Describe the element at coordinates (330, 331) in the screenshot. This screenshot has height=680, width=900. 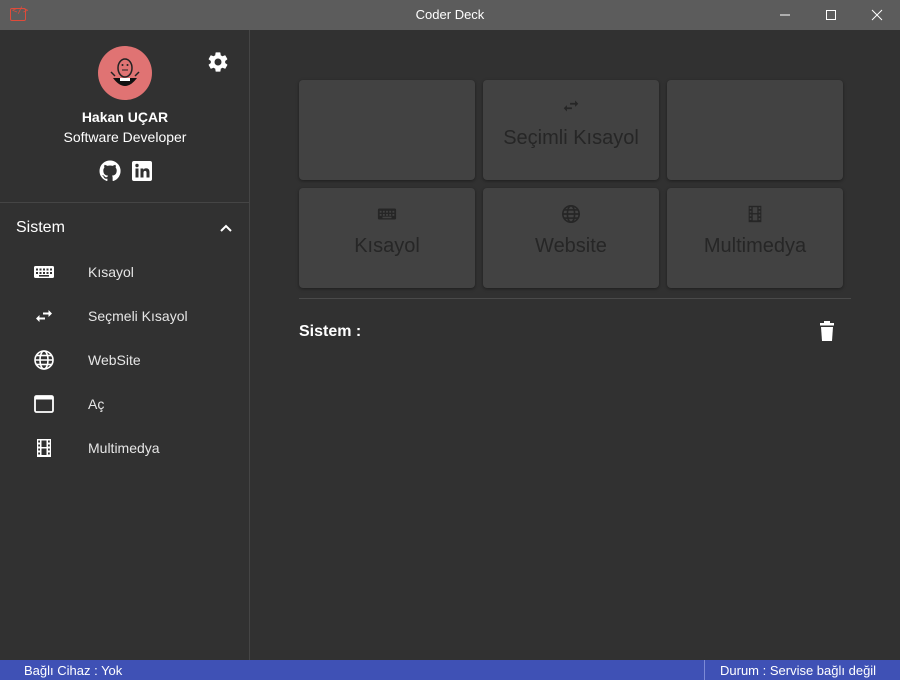
I see `section-label: Sistem :` at that location.